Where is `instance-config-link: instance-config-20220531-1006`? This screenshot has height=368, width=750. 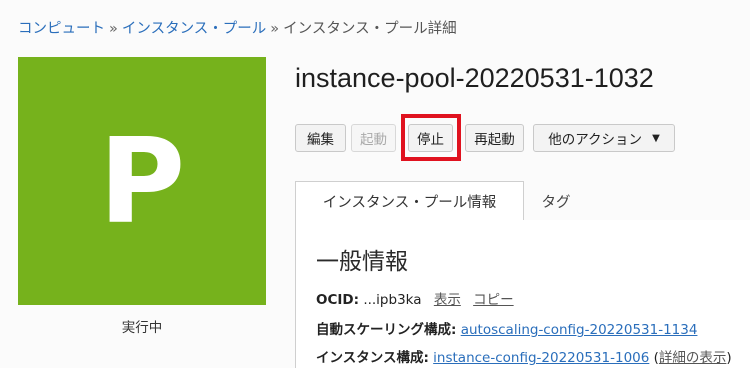
instance-config-link: instance-config-20220531-1006 is located at coordinates (541, 358).